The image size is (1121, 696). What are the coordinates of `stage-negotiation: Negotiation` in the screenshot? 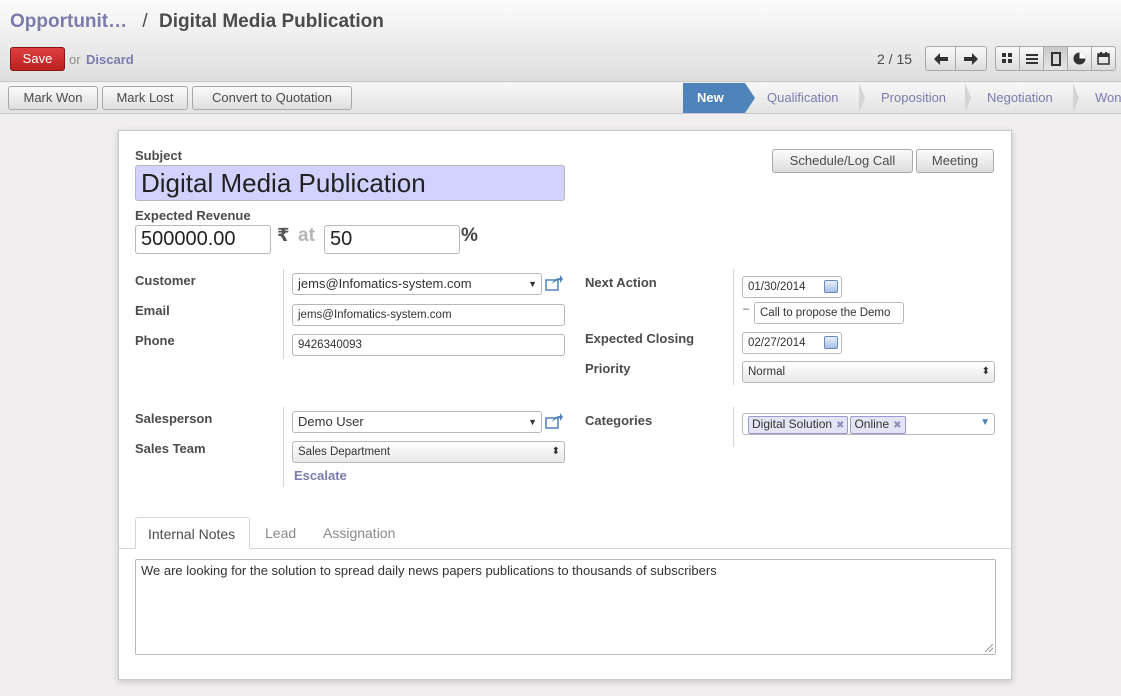 It's located at (1022, 98).